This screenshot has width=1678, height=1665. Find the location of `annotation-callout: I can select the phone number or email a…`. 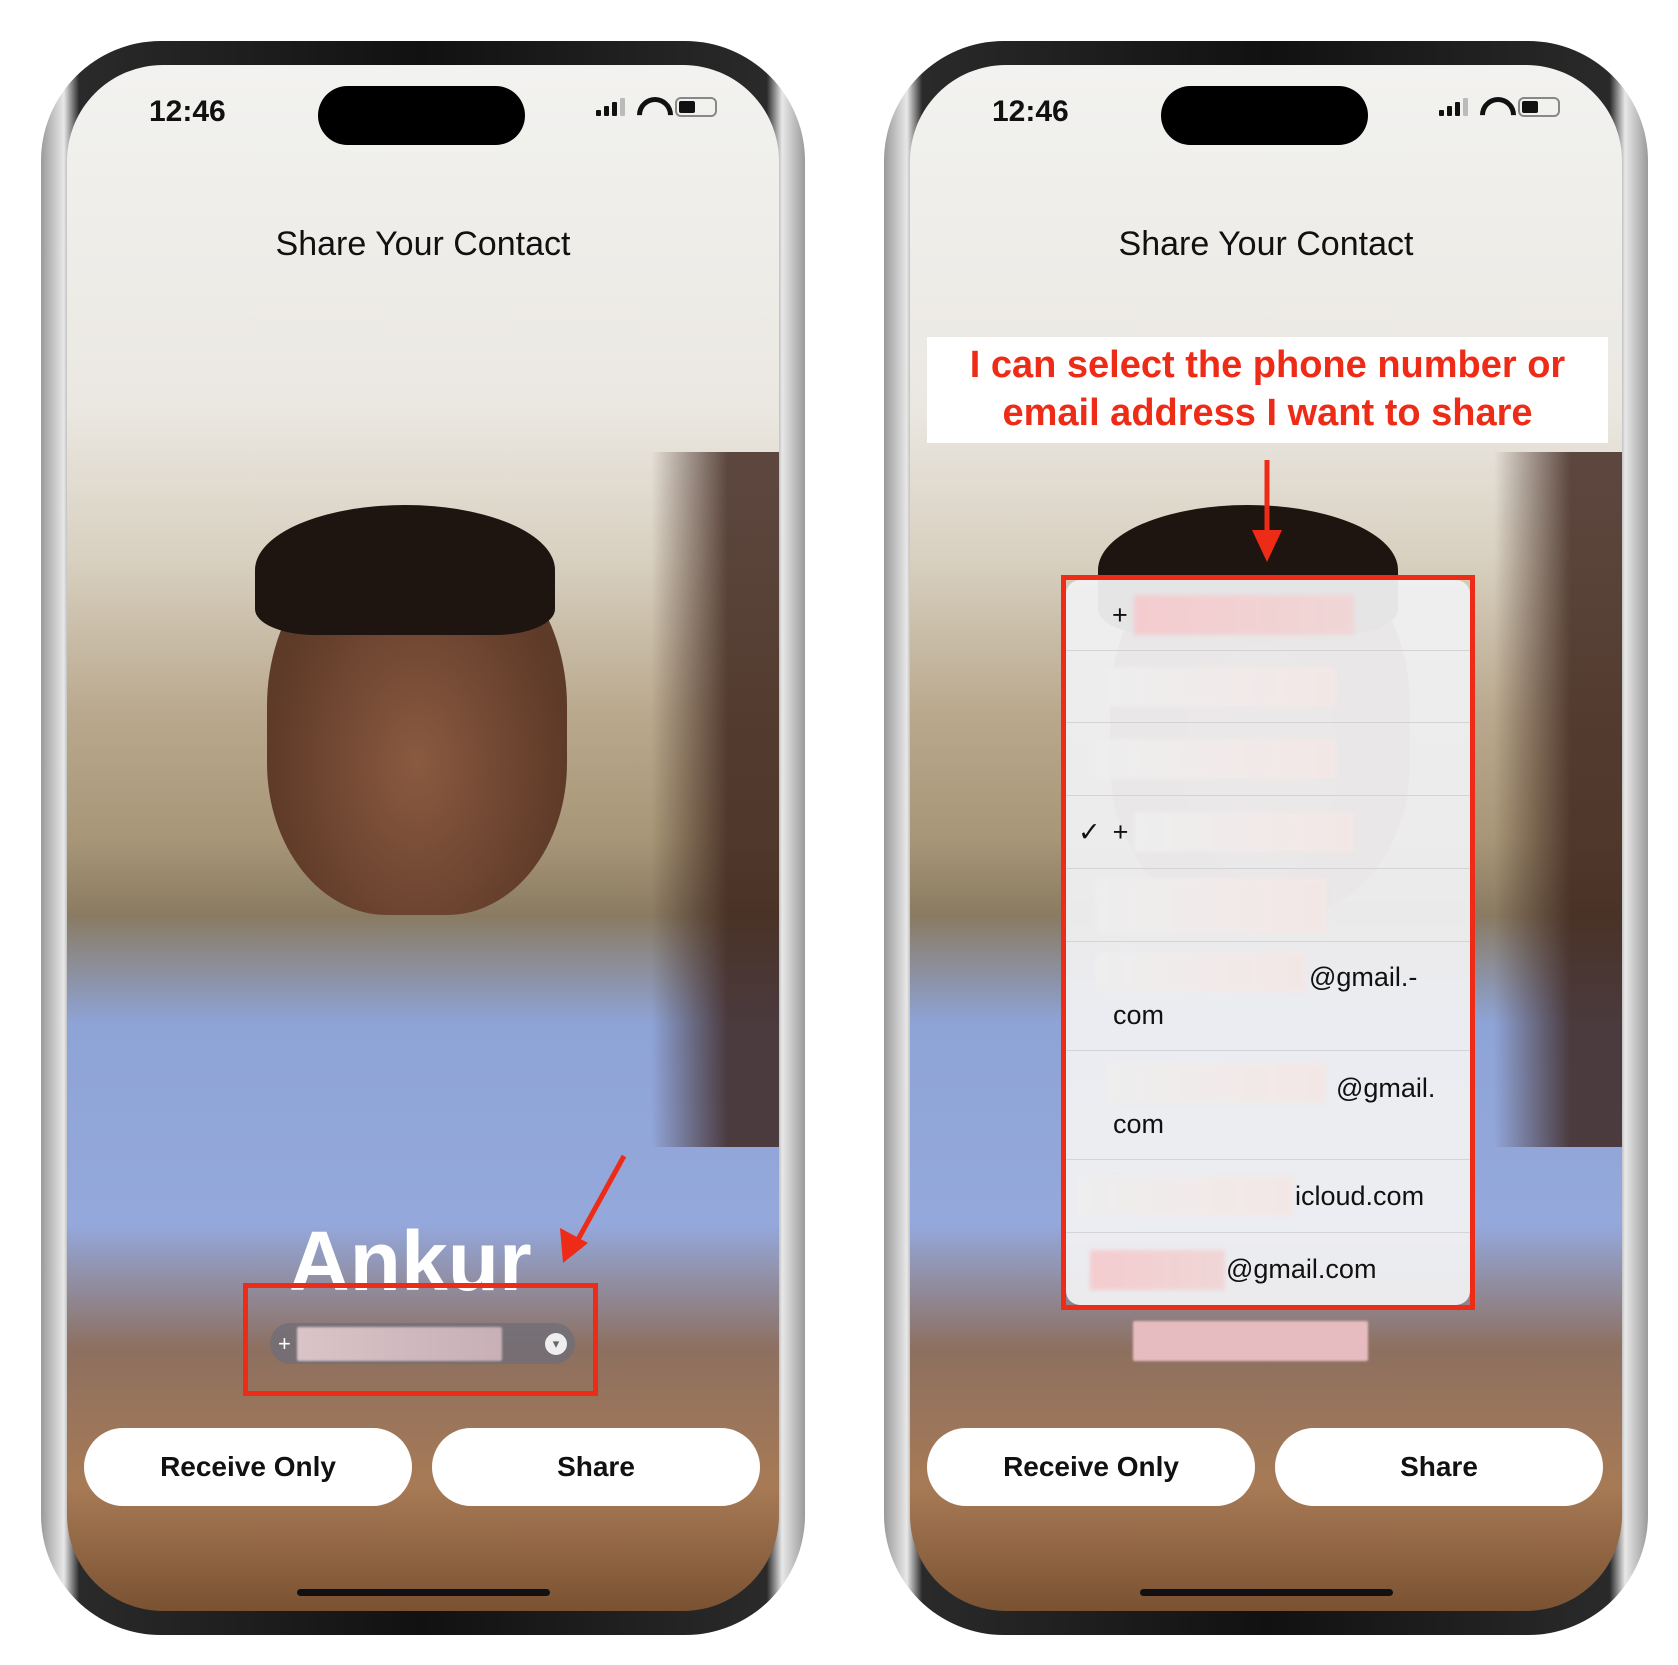

annotation-callout: I can select the phone number or email a… is located at coordinates (1267, 390).